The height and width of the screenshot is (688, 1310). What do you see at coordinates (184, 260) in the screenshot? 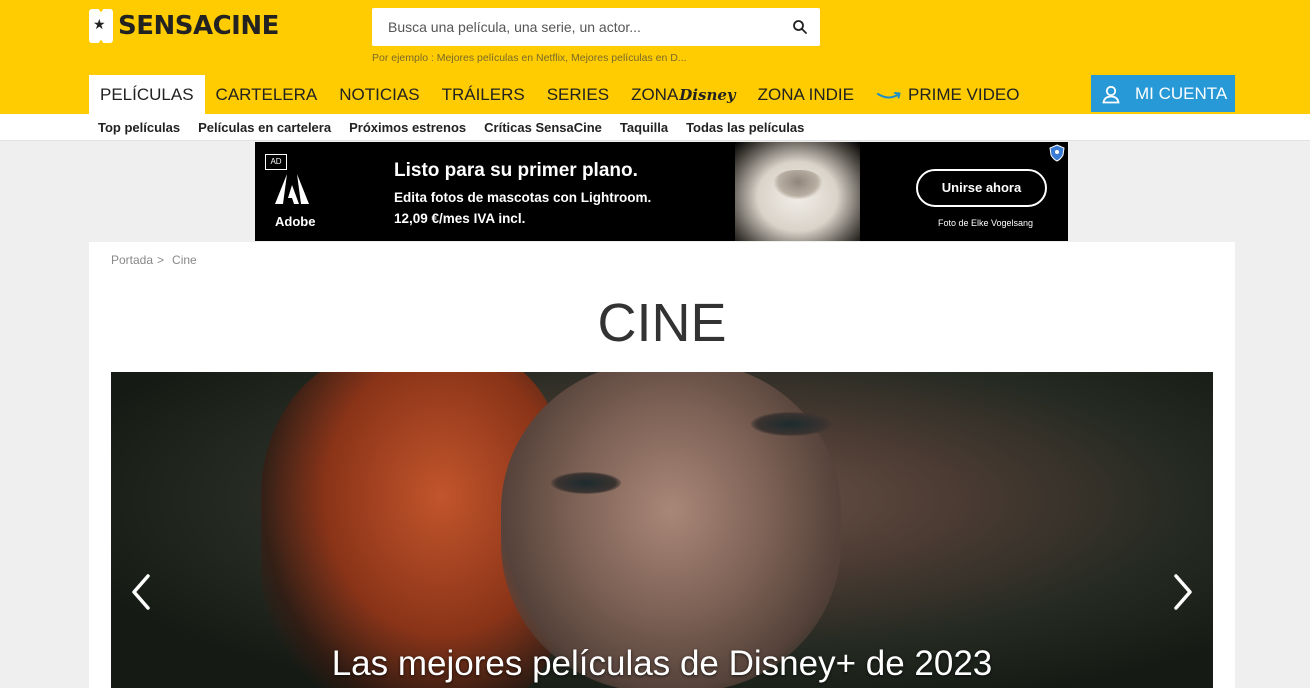
I see `breadcrumb-current: Cine` at bounding box center [184, 260].